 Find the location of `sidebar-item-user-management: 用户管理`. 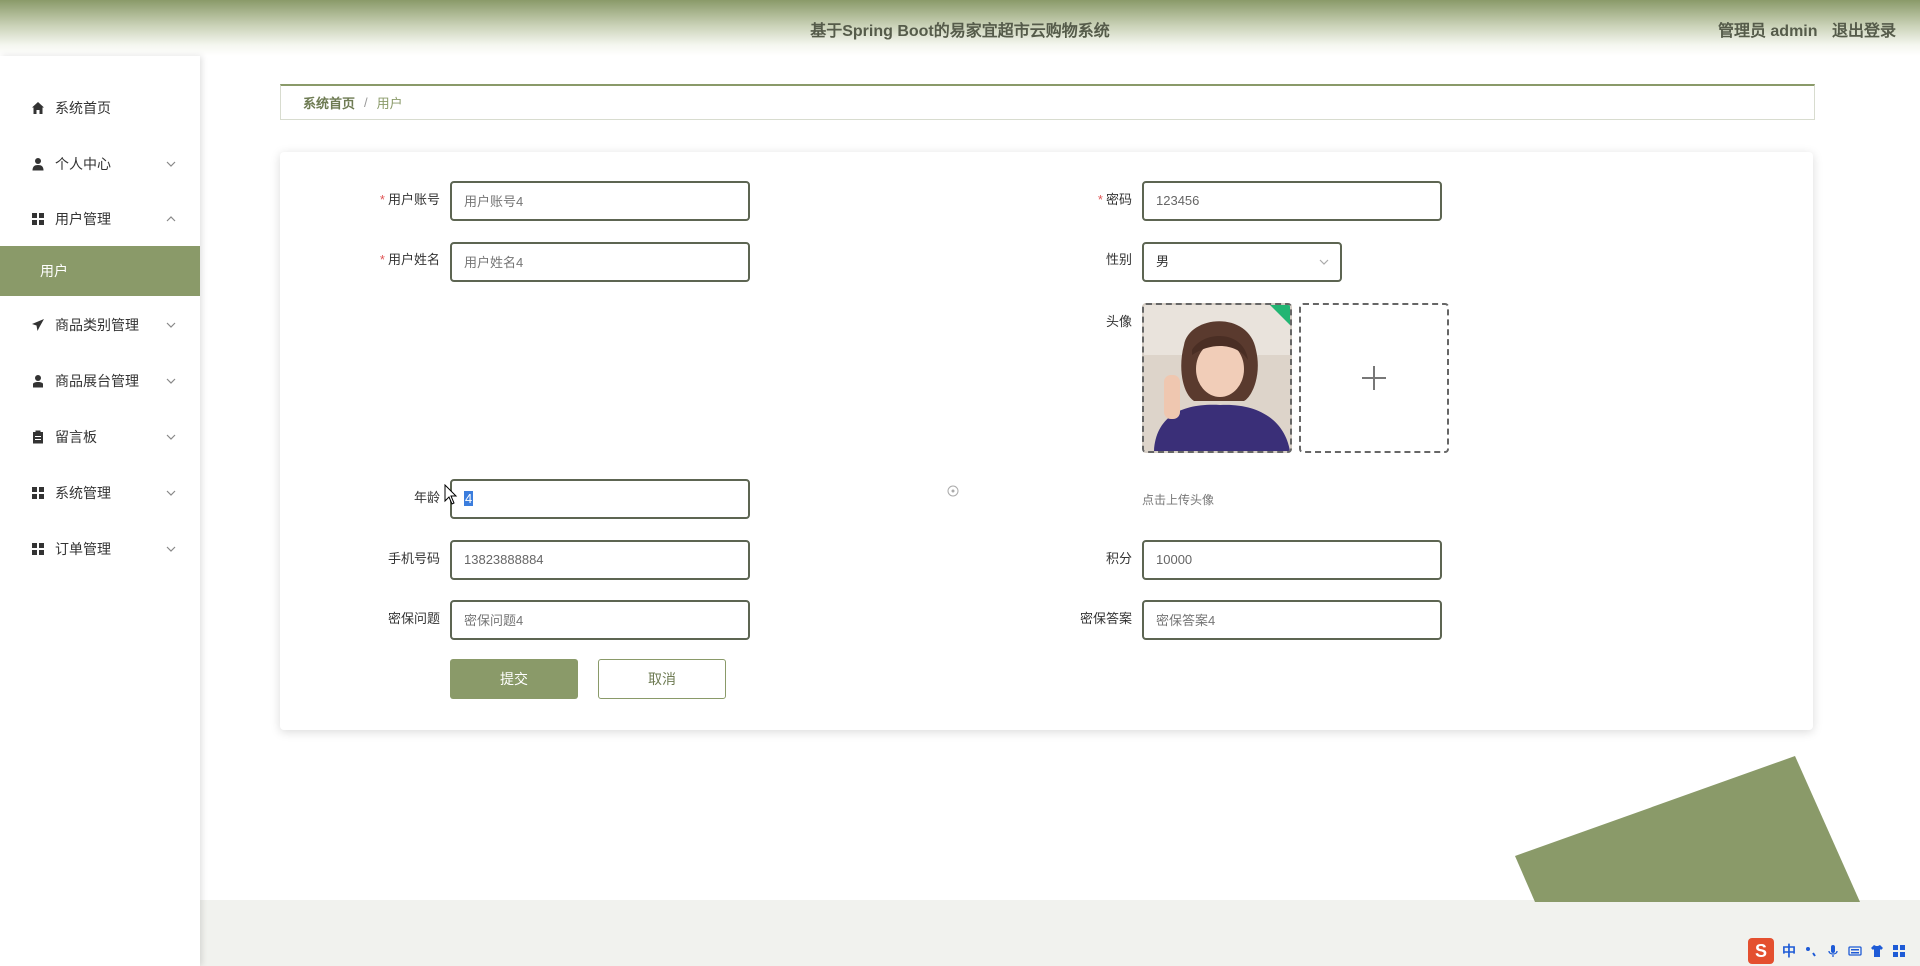

sidebar-item-user-management: 用户管理 is located at coordinates (100, 219).